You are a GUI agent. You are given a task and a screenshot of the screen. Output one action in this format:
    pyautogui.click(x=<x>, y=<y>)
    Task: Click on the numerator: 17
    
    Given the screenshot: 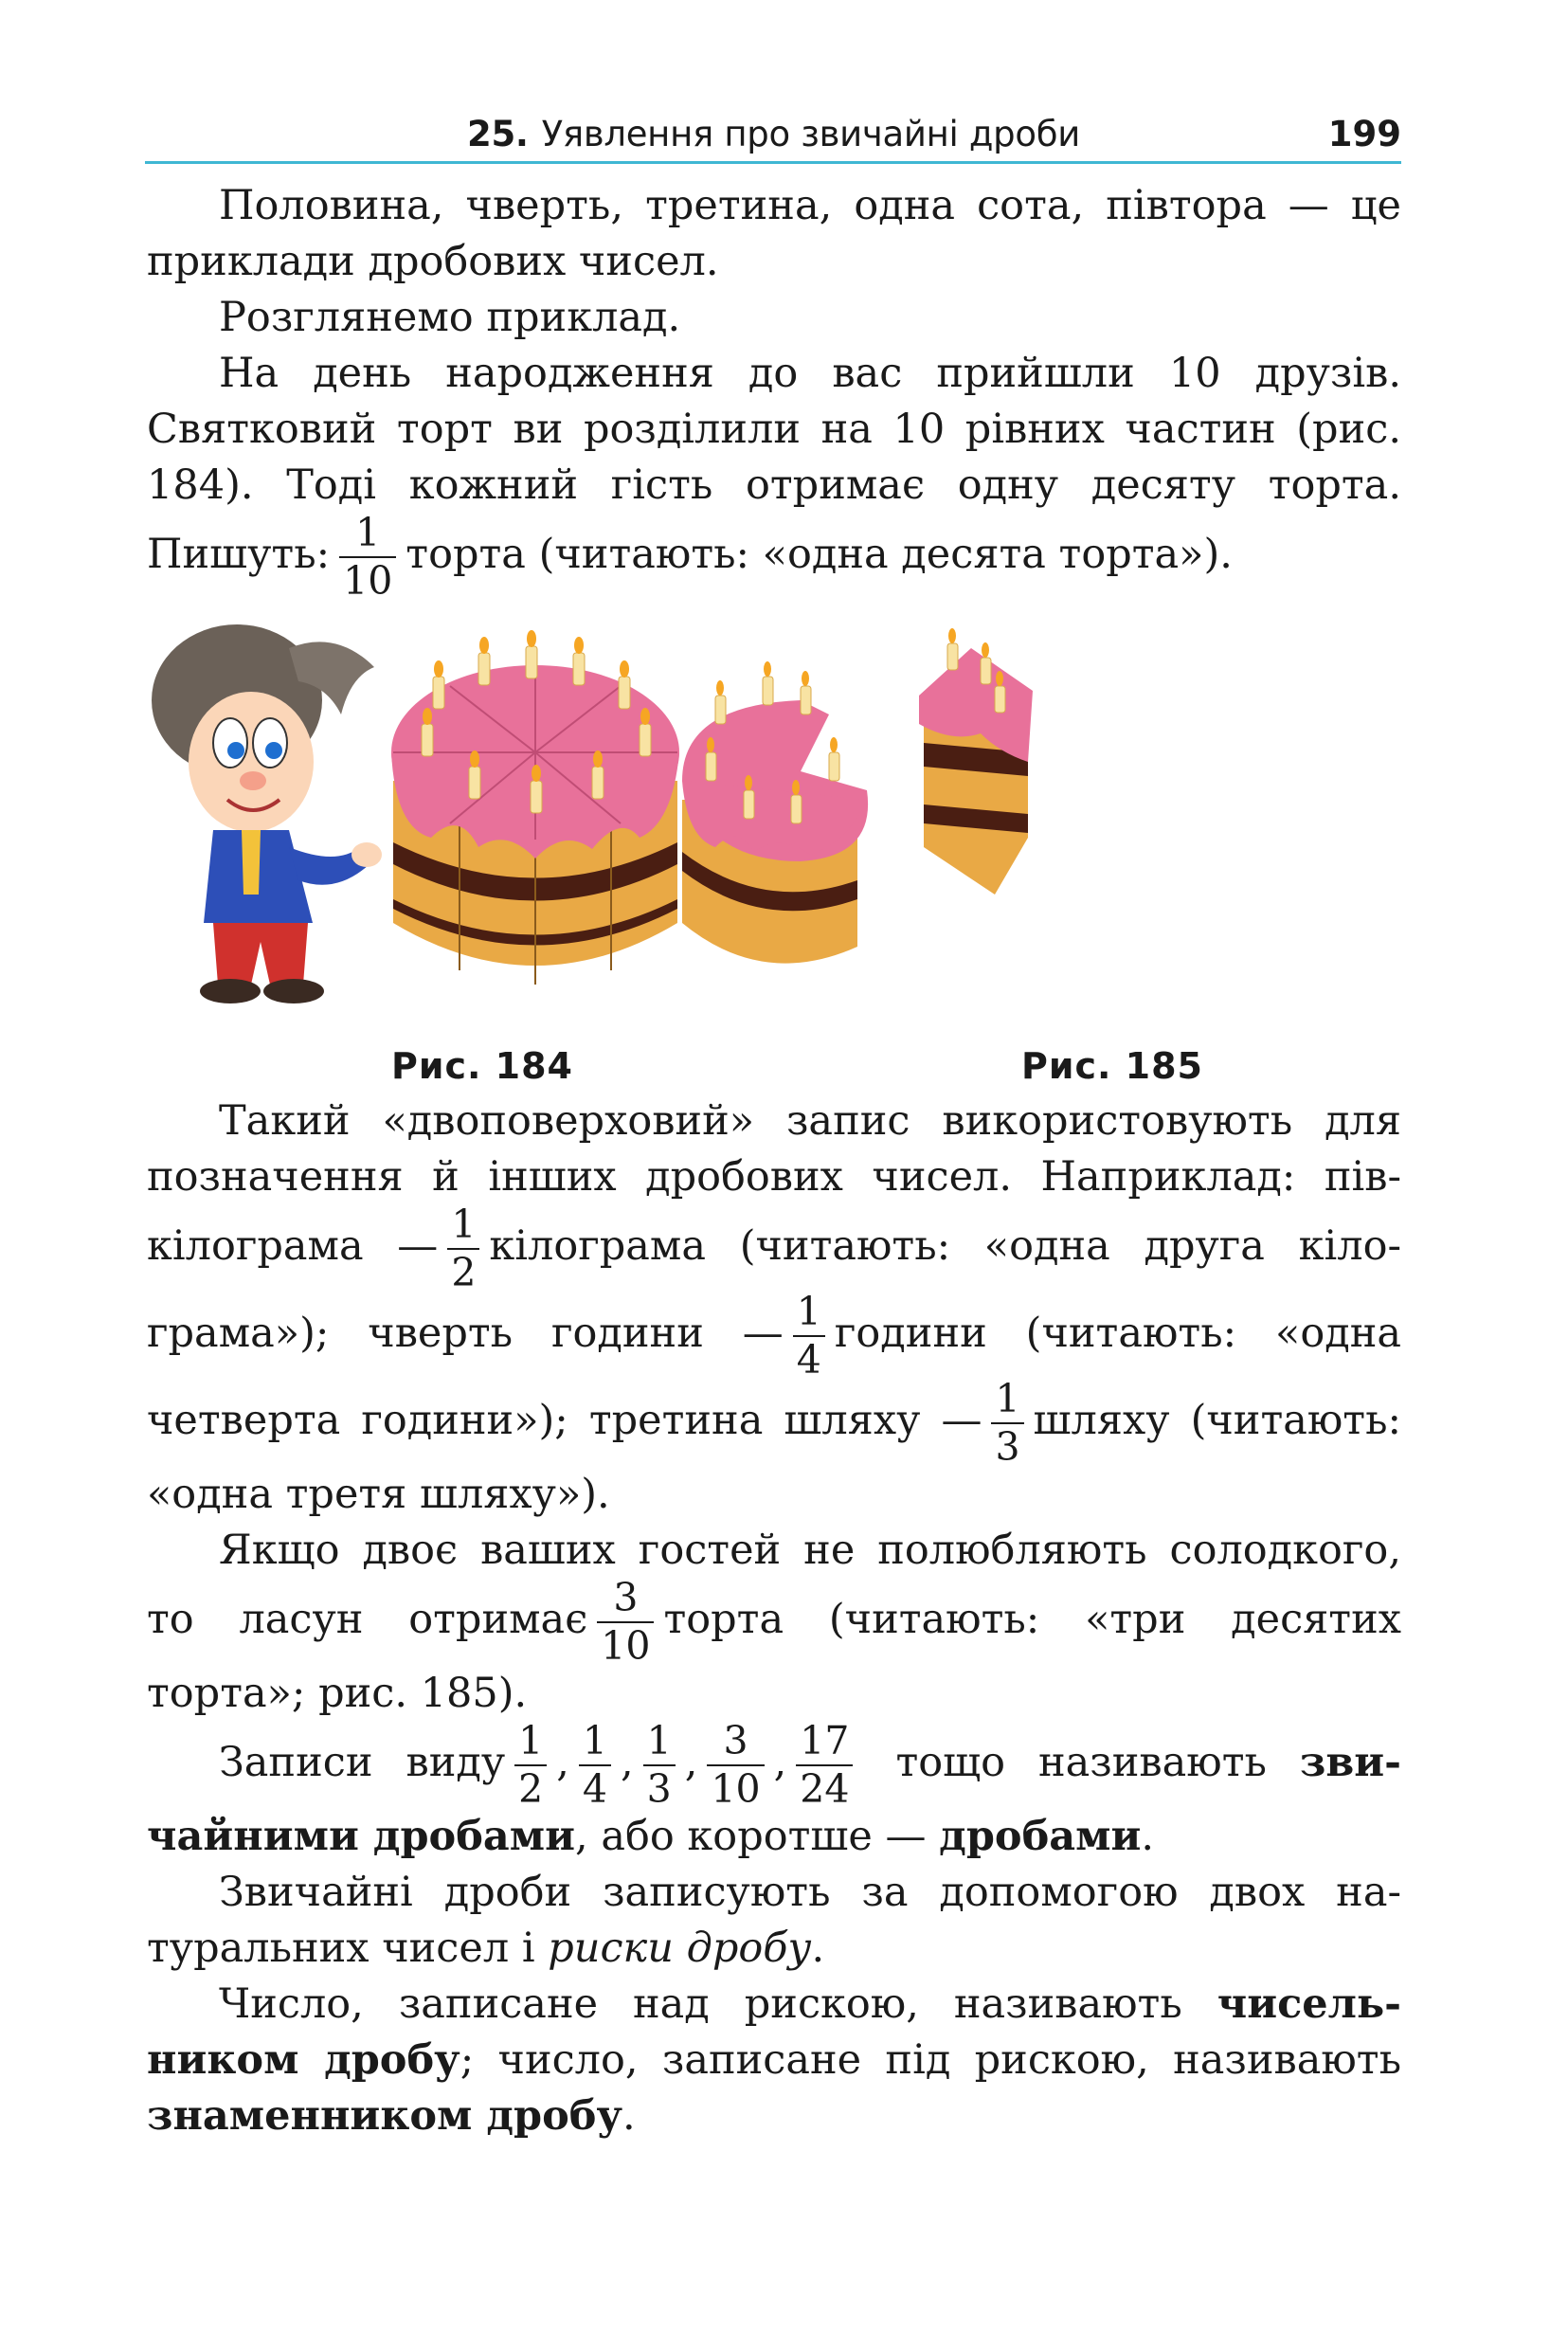 What is the action you would take?
    pyautogui.click(x=825, y=1741)
    